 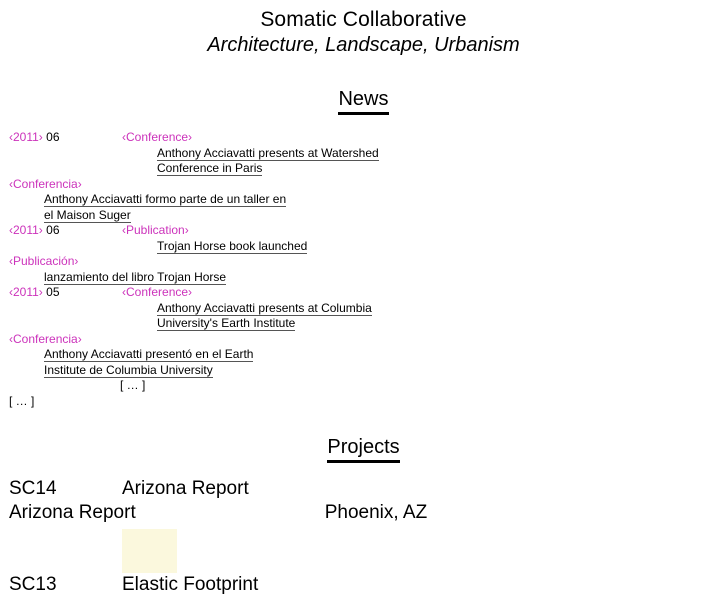 I want to click on news-category-en: ‹Publication›, so click(x=155, y=230).